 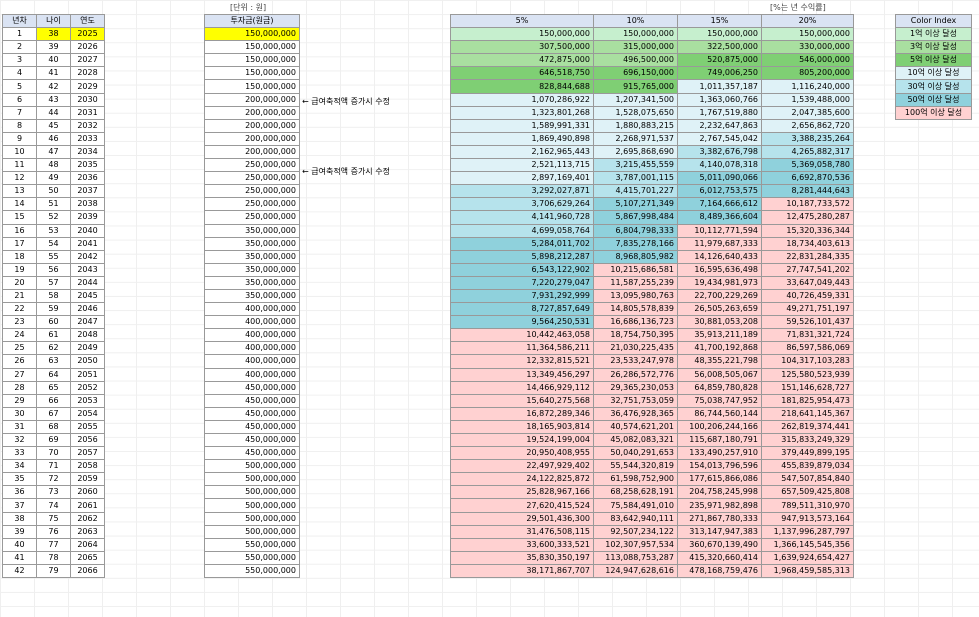 I want to click on return-cell: 50,040,291,653, so click(x=635, y=453).